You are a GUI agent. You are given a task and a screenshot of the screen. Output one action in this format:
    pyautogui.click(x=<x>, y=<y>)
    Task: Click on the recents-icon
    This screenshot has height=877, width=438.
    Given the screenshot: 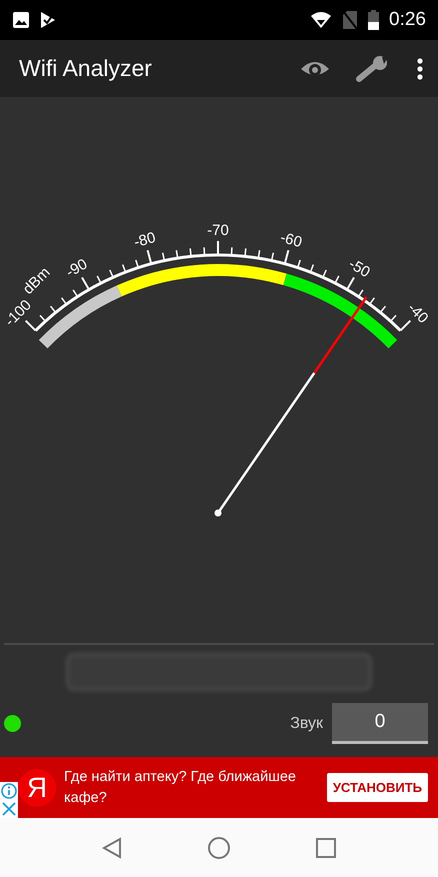 What is the action you would take?
    pyautogui.click(x=326, y=848)
    